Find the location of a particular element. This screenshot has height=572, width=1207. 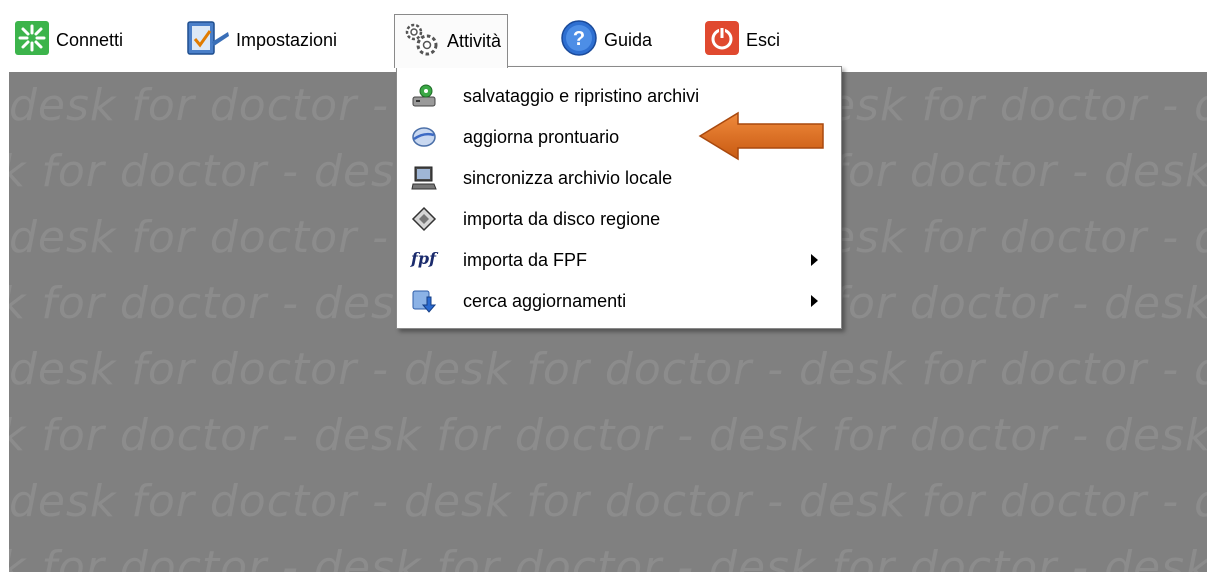

download-update-icon is located at coordinates (424, 301).